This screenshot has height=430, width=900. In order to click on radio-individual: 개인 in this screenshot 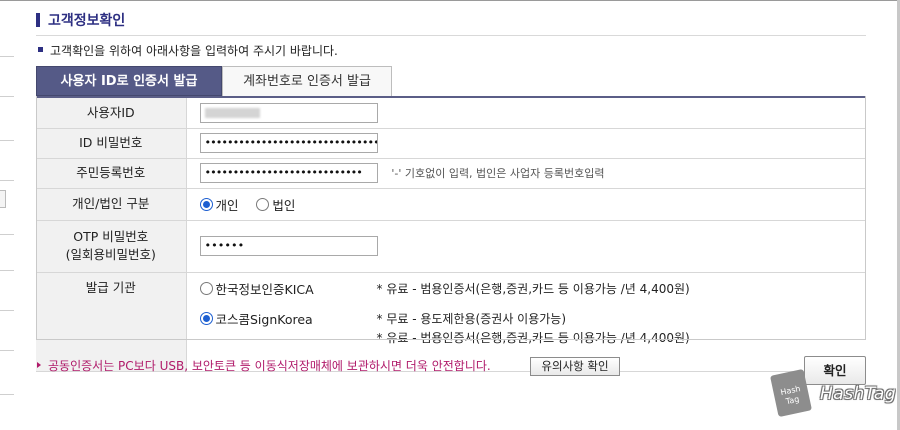, I will do `click(219, 204)`.